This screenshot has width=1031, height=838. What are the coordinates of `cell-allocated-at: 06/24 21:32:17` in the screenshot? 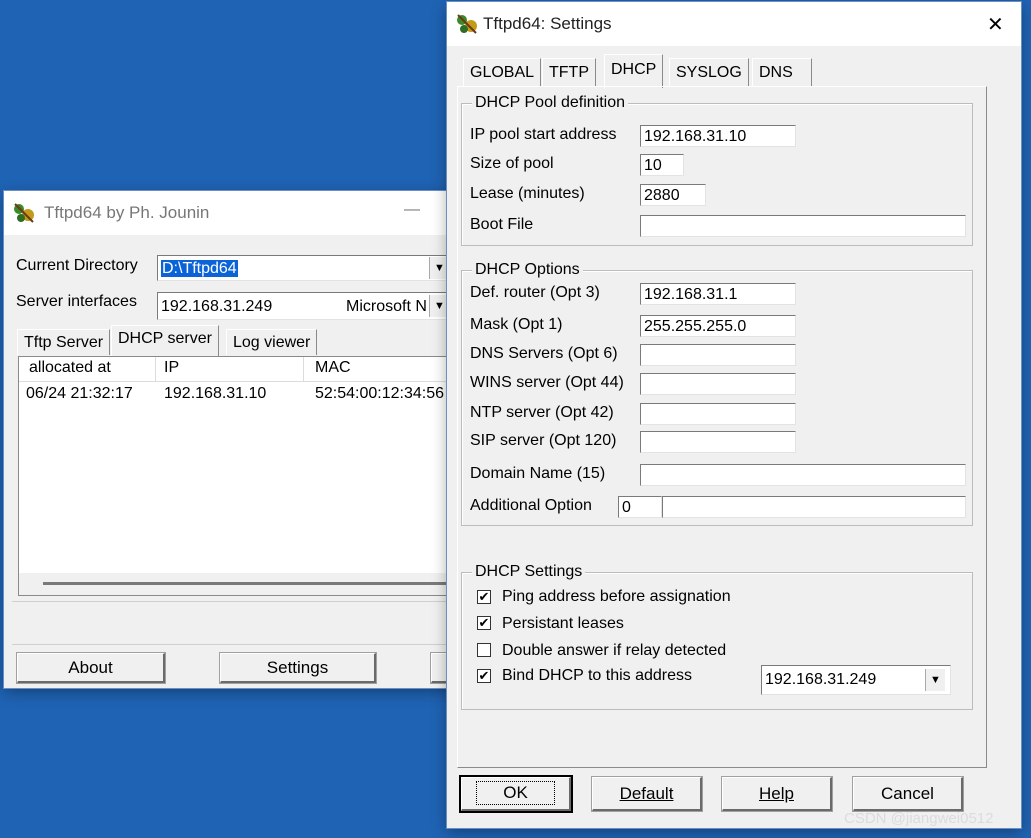 It's located at (79, 393).